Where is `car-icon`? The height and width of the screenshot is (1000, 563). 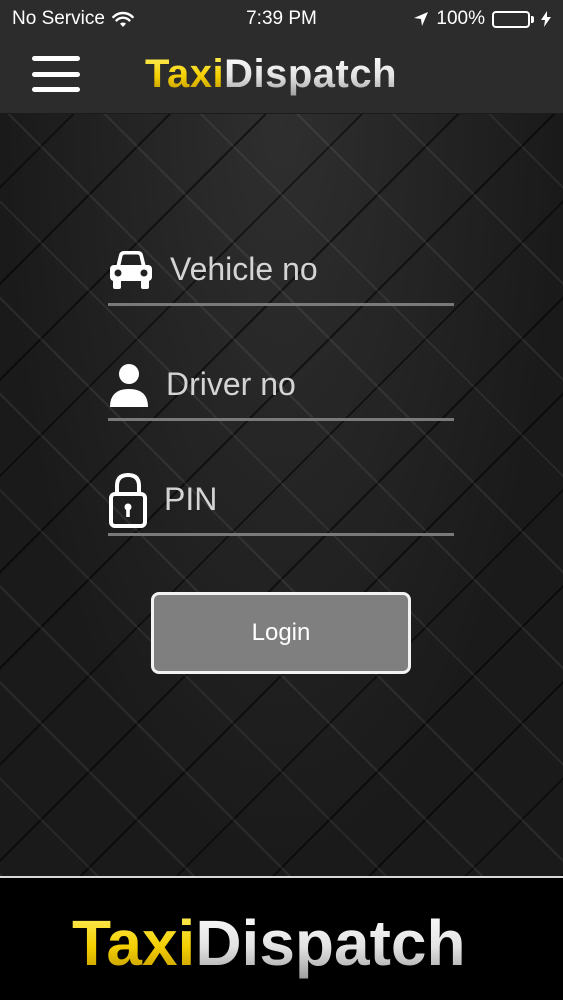 car-icon is located at coordinates (131, 270).